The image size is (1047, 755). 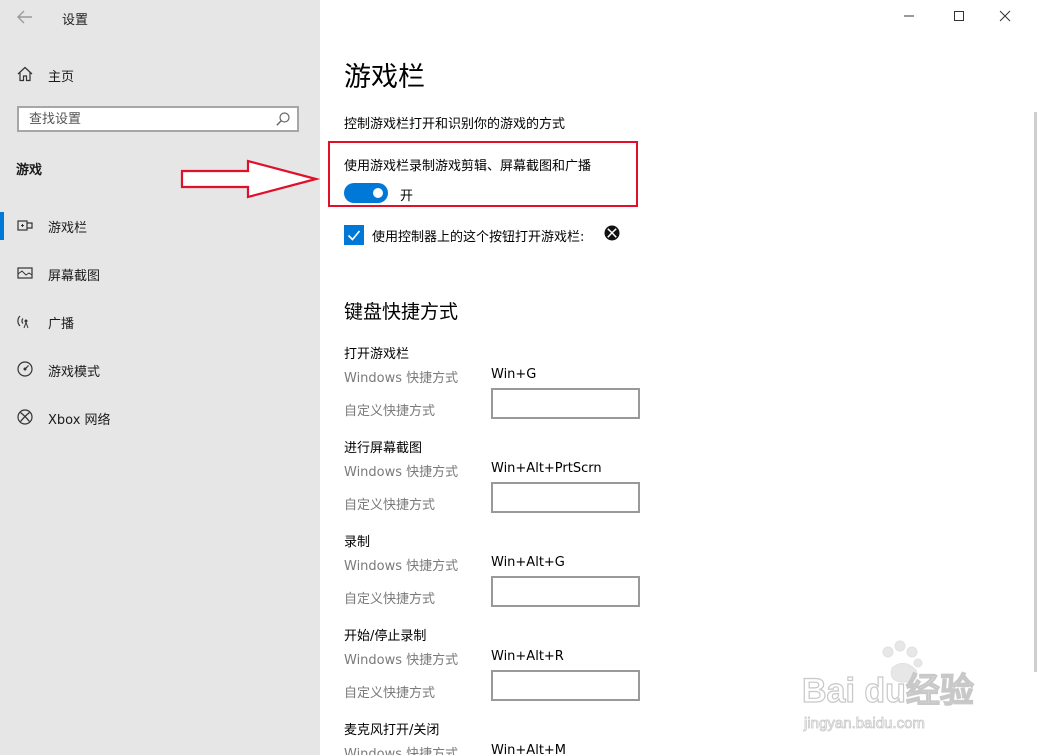 I want to click on baidu-watermark-logo: Bai du经验 jingyan.baidu.com, so click(x=888, y=686).